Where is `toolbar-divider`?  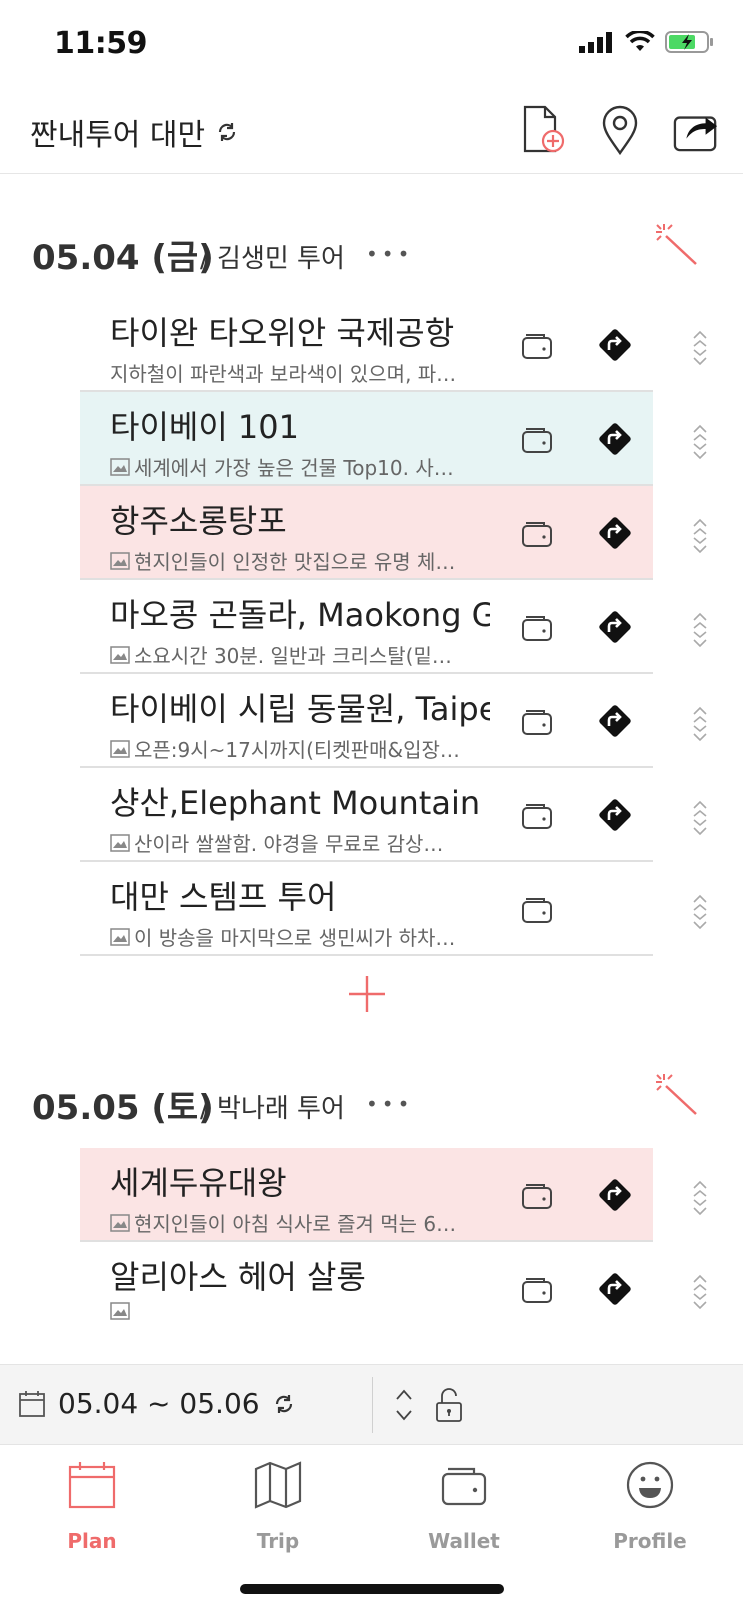 toolbar-divider is located at coordinates (372, 1405).